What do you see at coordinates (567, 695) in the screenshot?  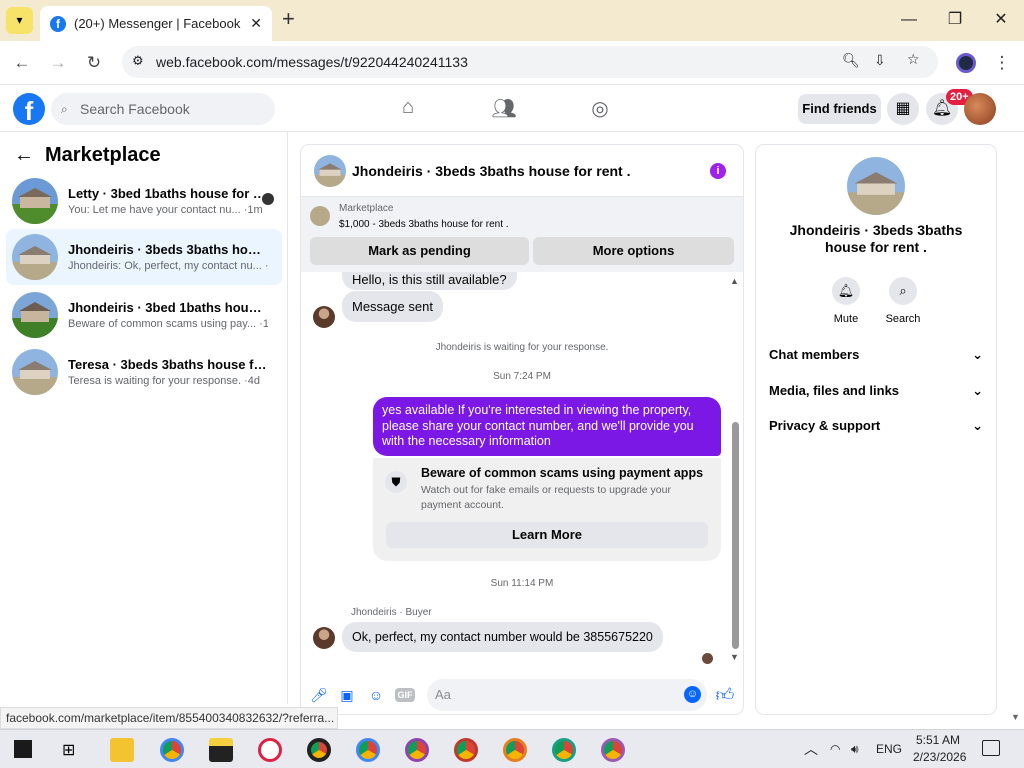 I see `message-input: Aa ☺` at bounding box center [567, 695].